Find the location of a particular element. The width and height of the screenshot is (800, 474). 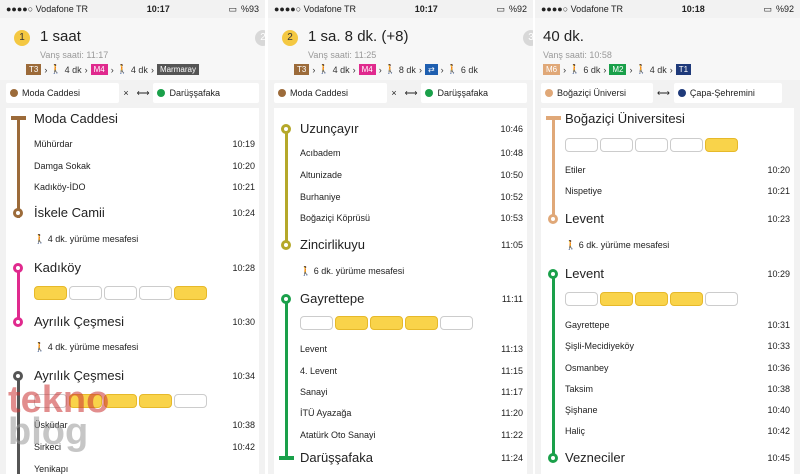

stop-name: Atatürk Oto Sanayi is located at coordinates (338, 435).